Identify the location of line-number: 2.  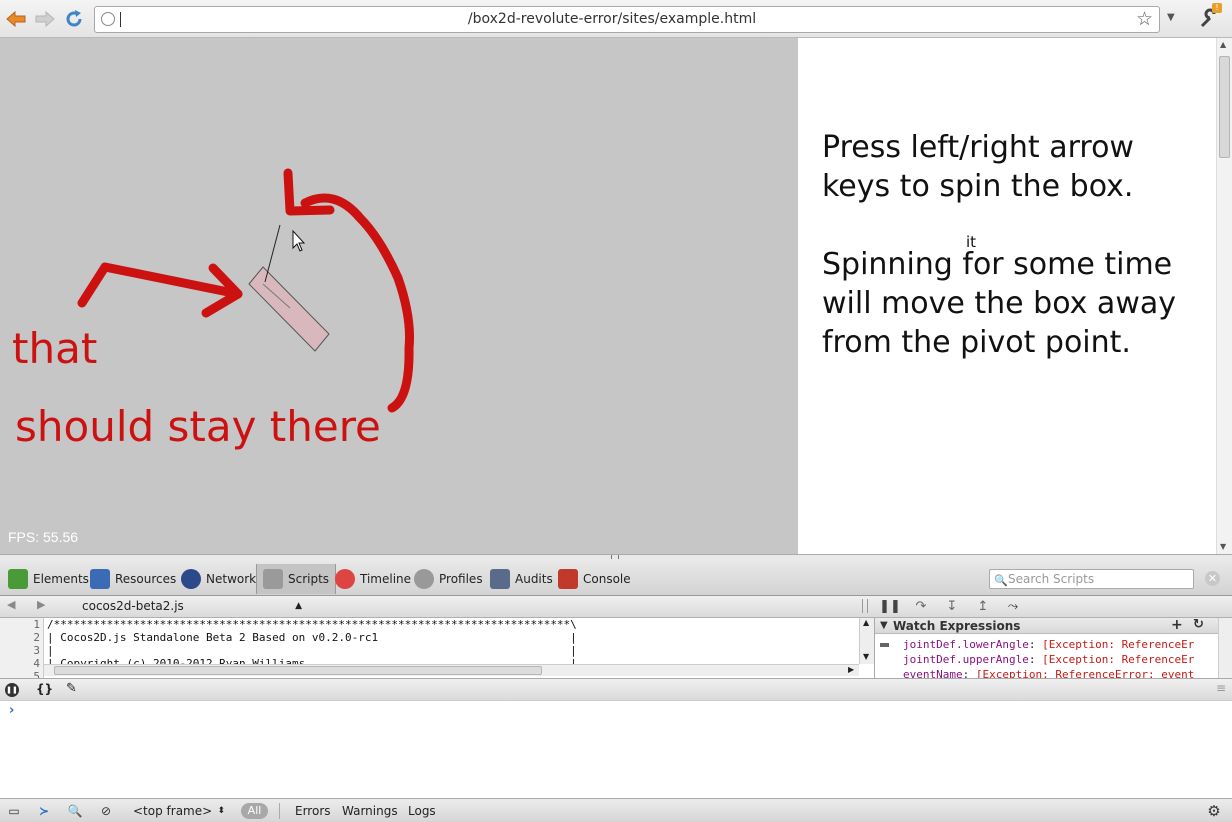
(20, 637).